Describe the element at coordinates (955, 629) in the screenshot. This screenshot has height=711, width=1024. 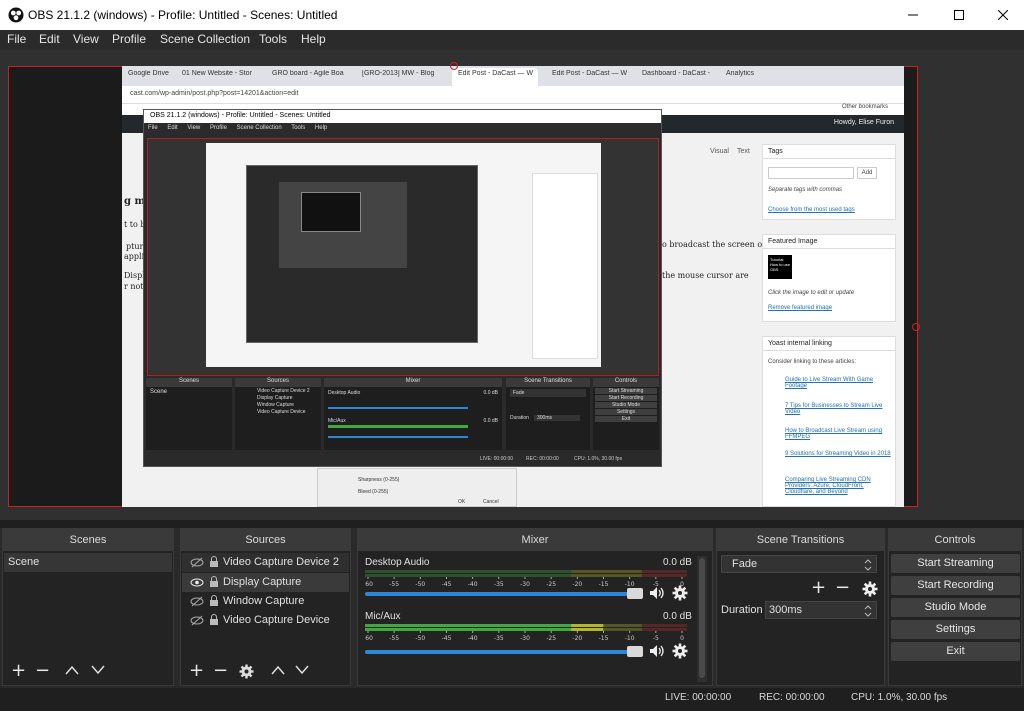
I see `settings-button: Settings` at that location.